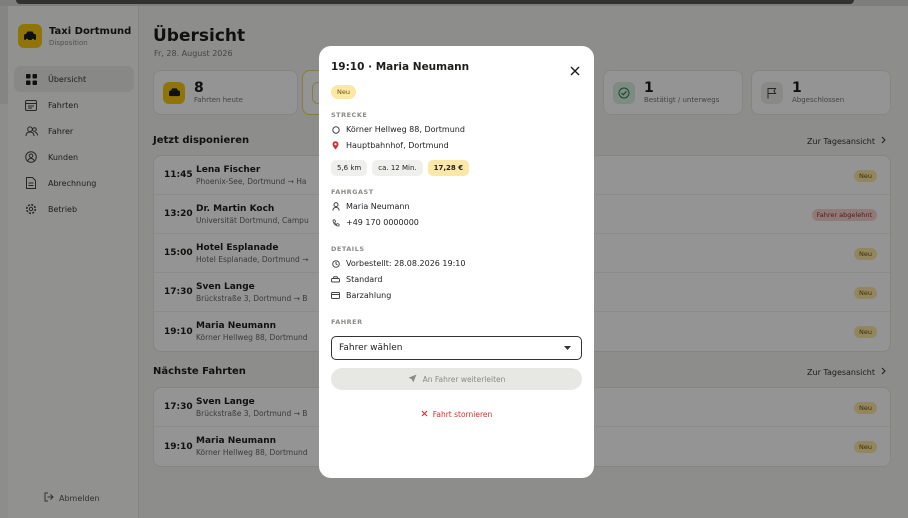 The width and height of the screenshot is (908, 518). Describe the element at coordinates (349, 168) in the screenshot. I see `distance-chip: 5,6 km` at that location.